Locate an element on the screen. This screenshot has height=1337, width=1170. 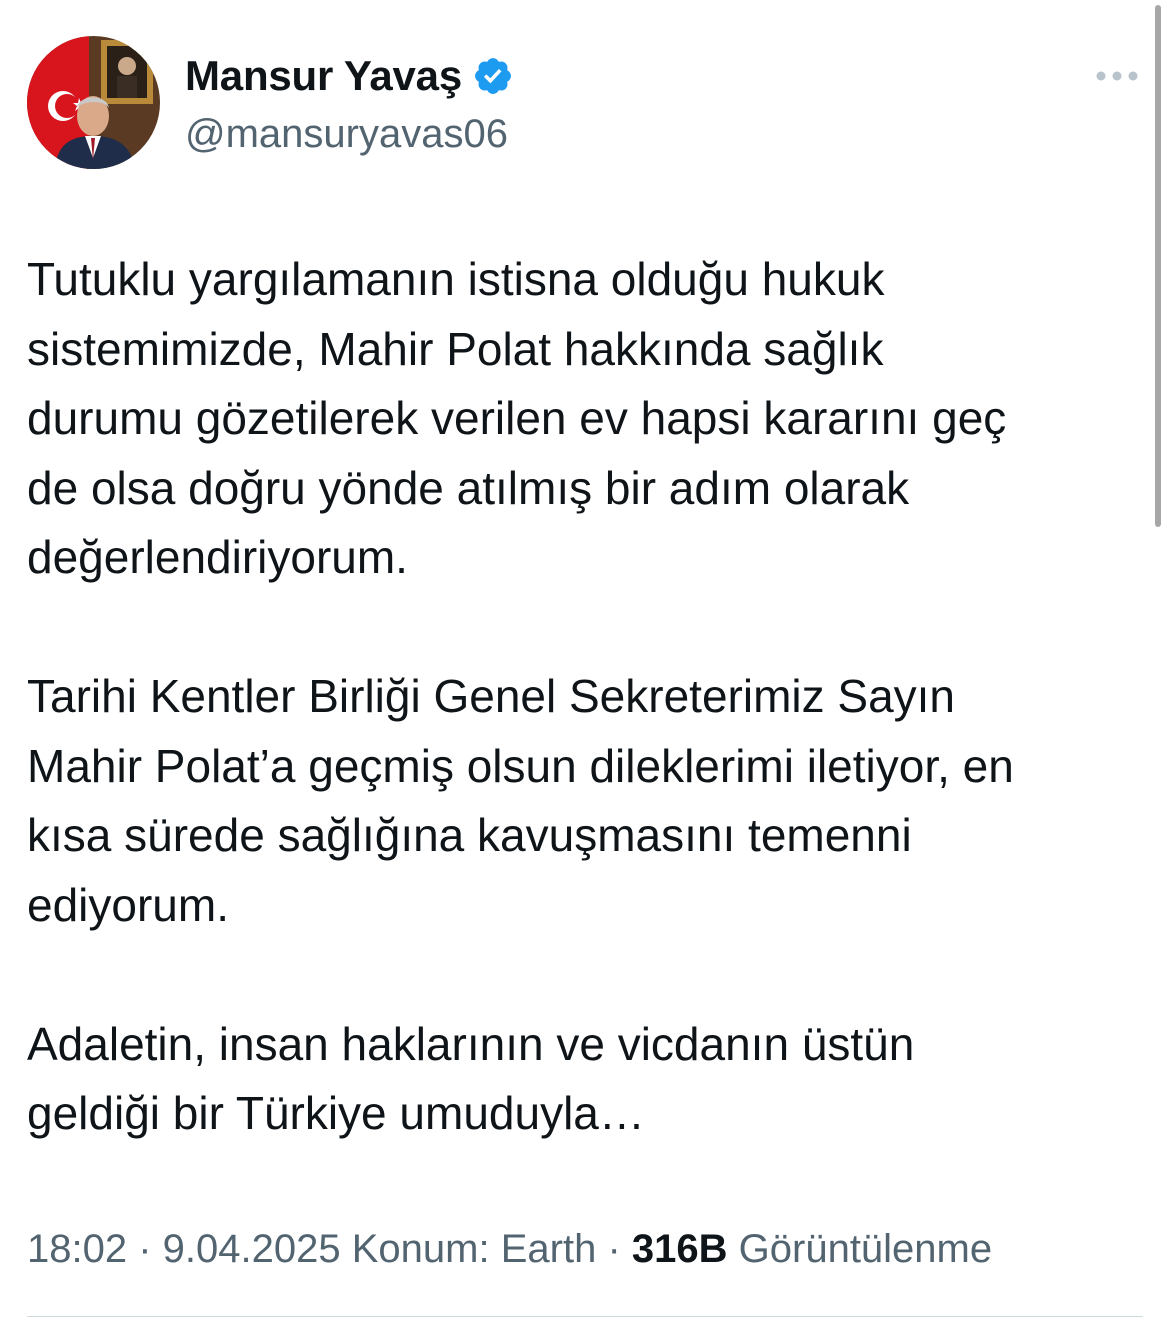
verified-badge-icon is located at coordinates (493, 76).